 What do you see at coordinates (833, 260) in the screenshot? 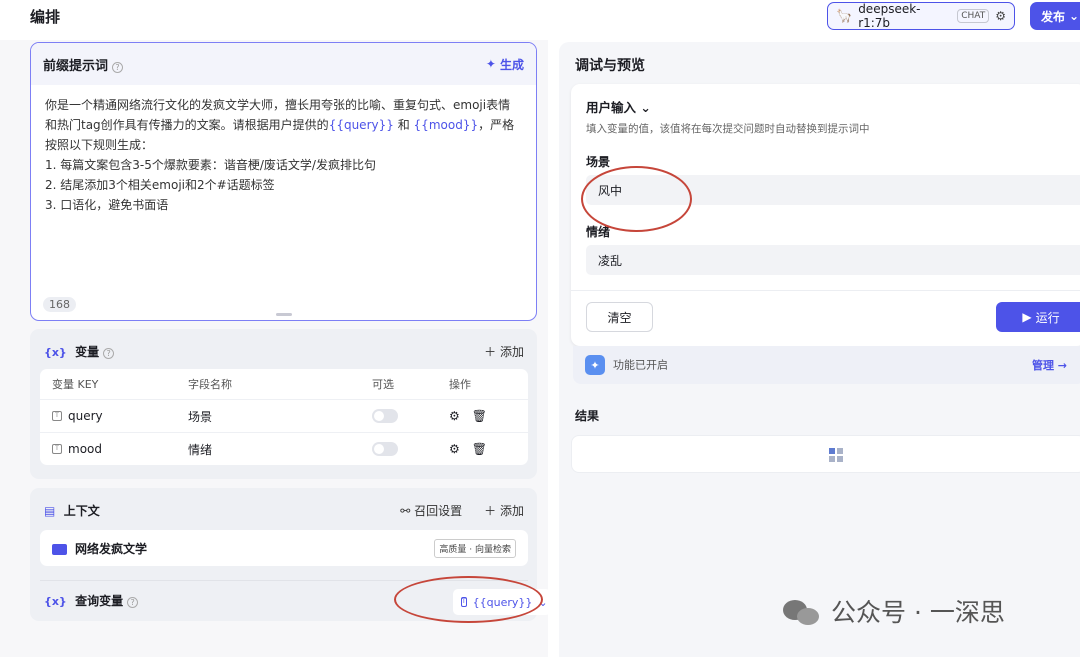
I see `mood-input: 凌乱` at bounding box center [833, 260].